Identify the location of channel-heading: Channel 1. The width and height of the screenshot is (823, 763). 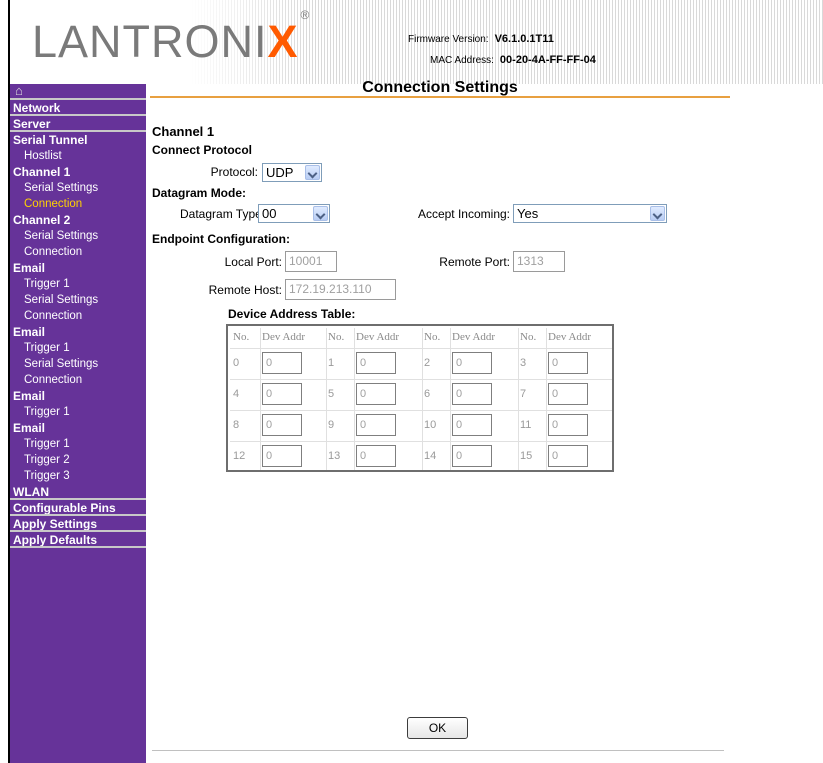
(183, 131).